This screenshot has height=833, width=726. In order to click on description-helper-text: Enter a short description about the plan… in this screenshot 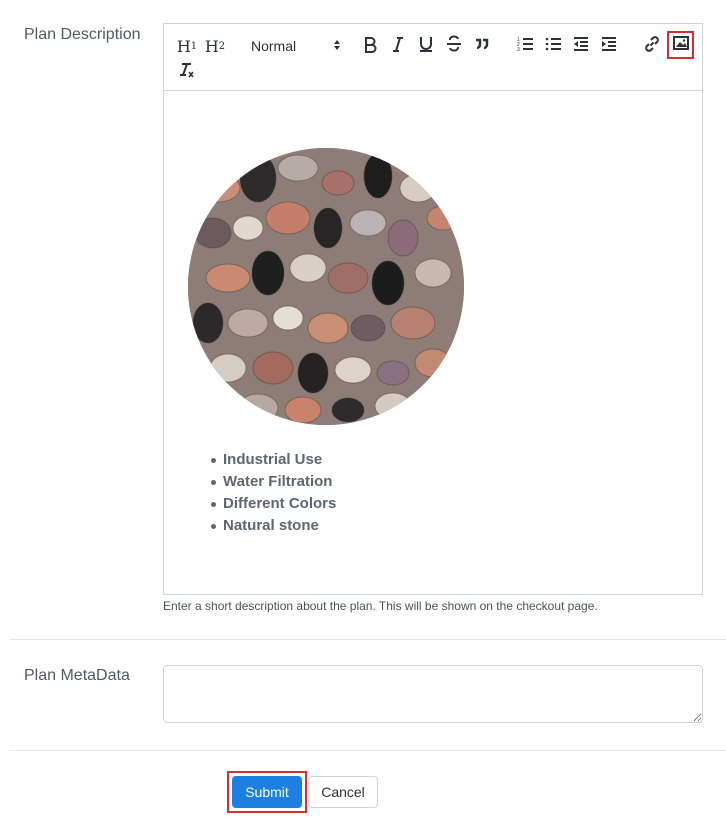, I will do `click(380, 606)`.